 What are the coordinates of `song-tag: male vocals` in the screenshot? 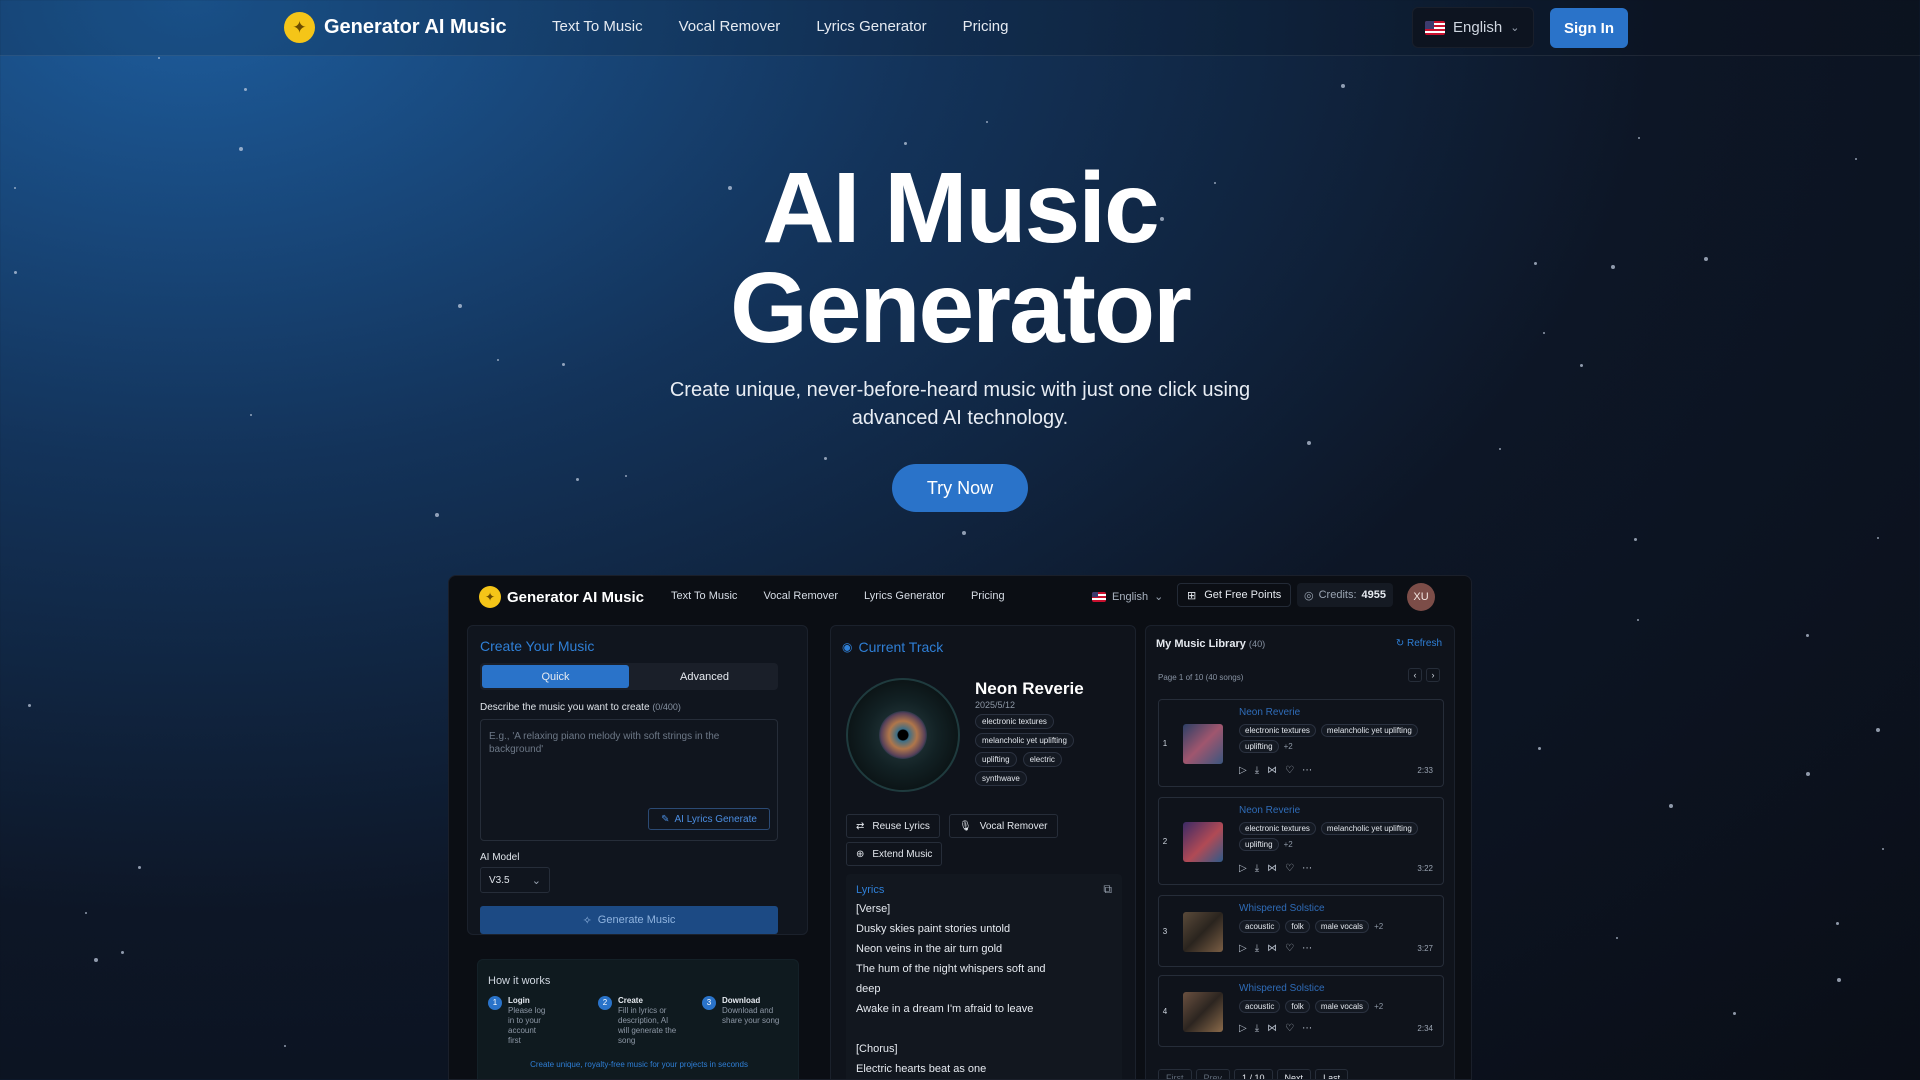 It's located at (1342, 1006).